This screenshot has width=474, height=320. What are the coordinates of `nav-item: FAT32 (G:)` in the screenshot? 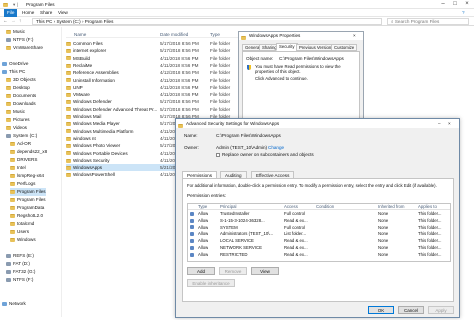 It's located at (20, 272).